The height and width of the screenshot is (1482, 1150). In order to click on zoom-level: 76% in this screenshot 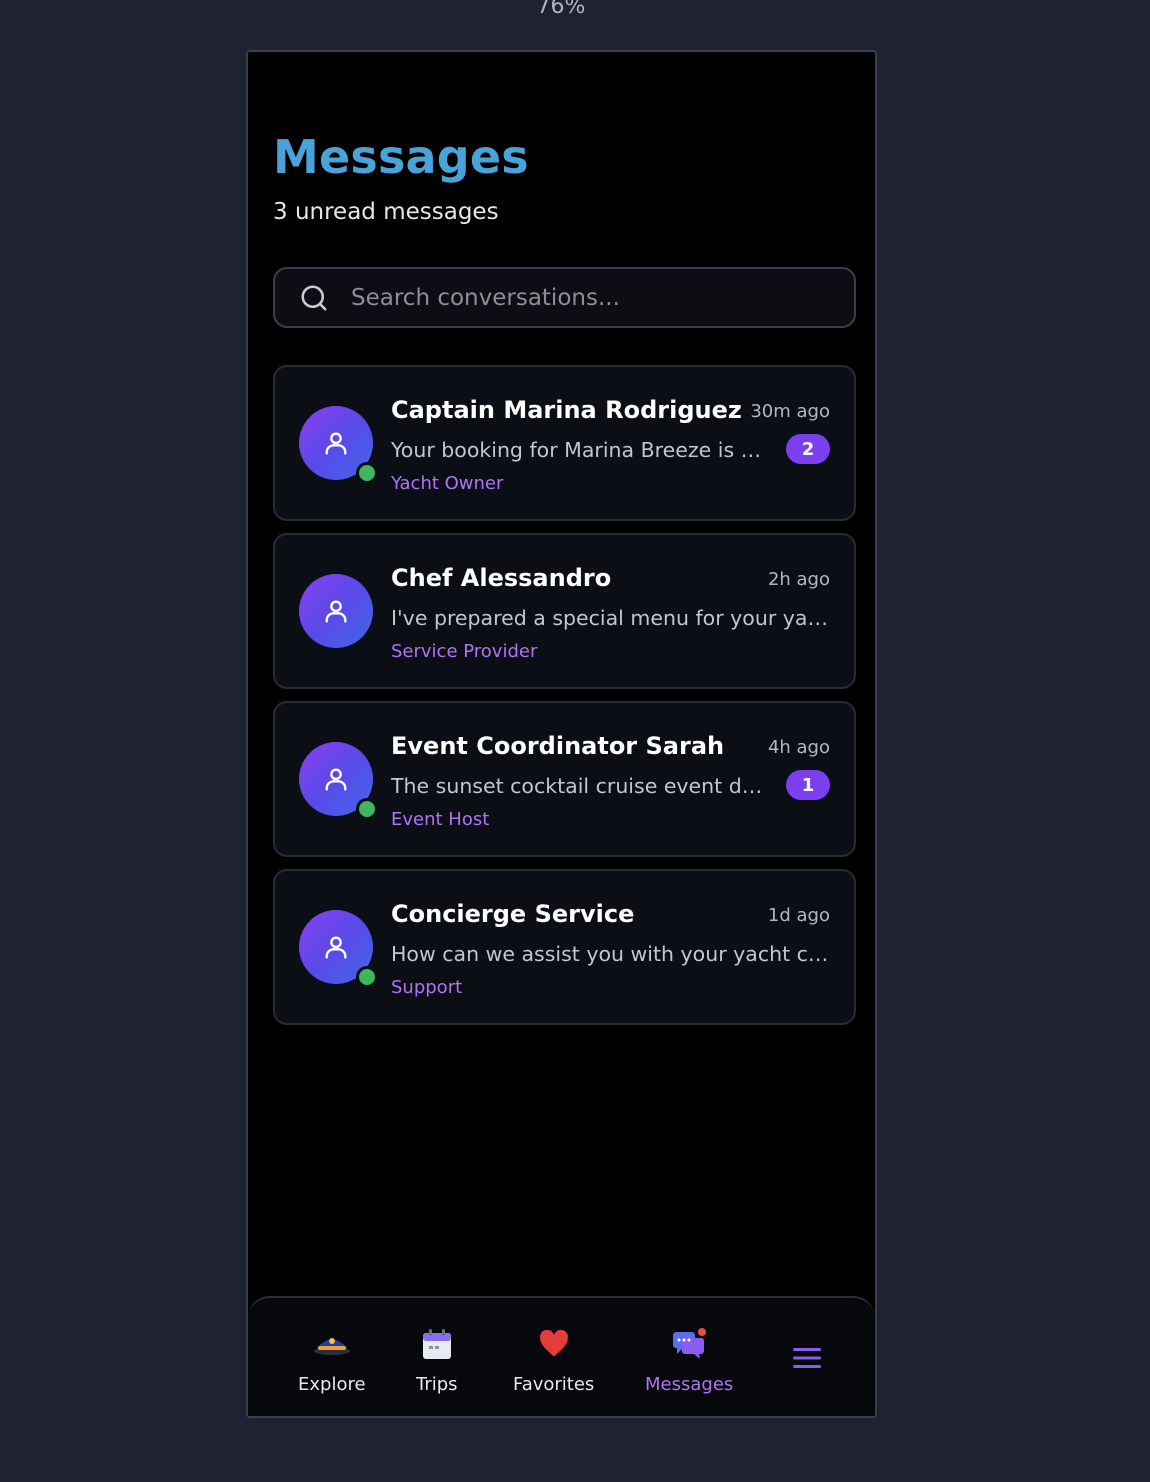, I will do `click(561, 9)`.